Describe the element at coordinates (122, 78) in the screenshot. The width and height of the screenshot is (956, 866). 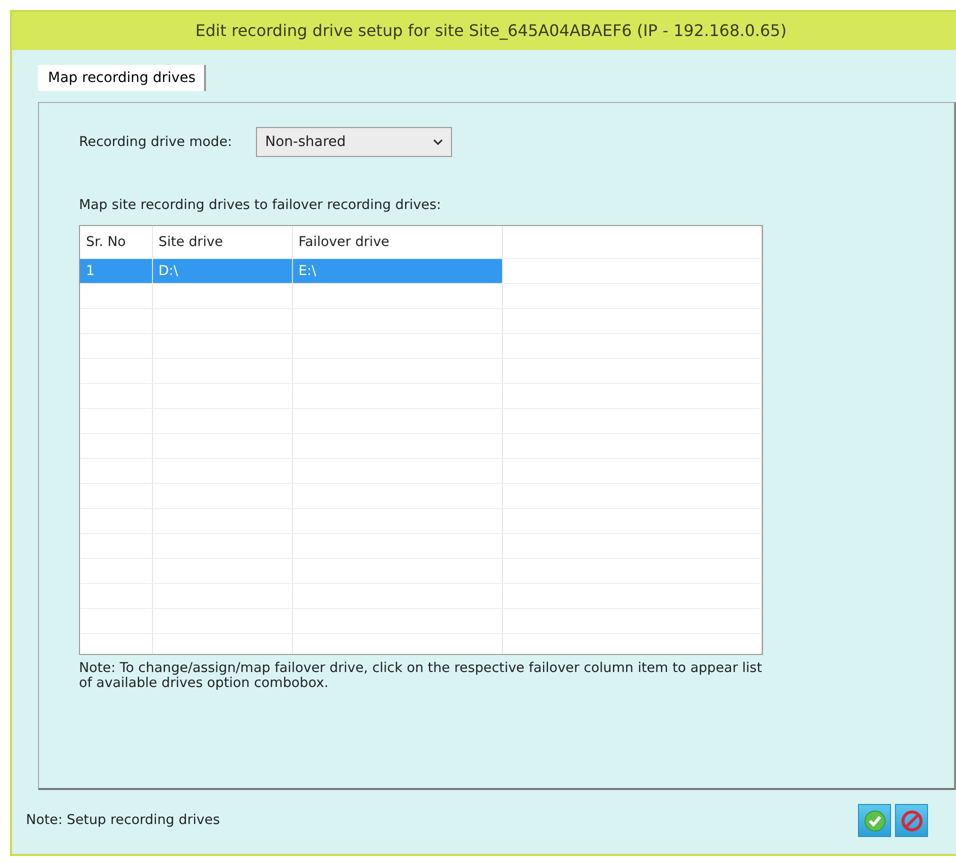
I see `tab: Map recording drives` at that location.